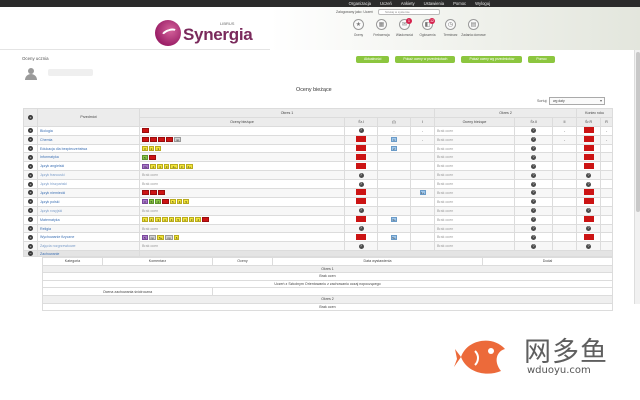  I want to click on topnav-pomoc: Pomoc, so click(459, 3).